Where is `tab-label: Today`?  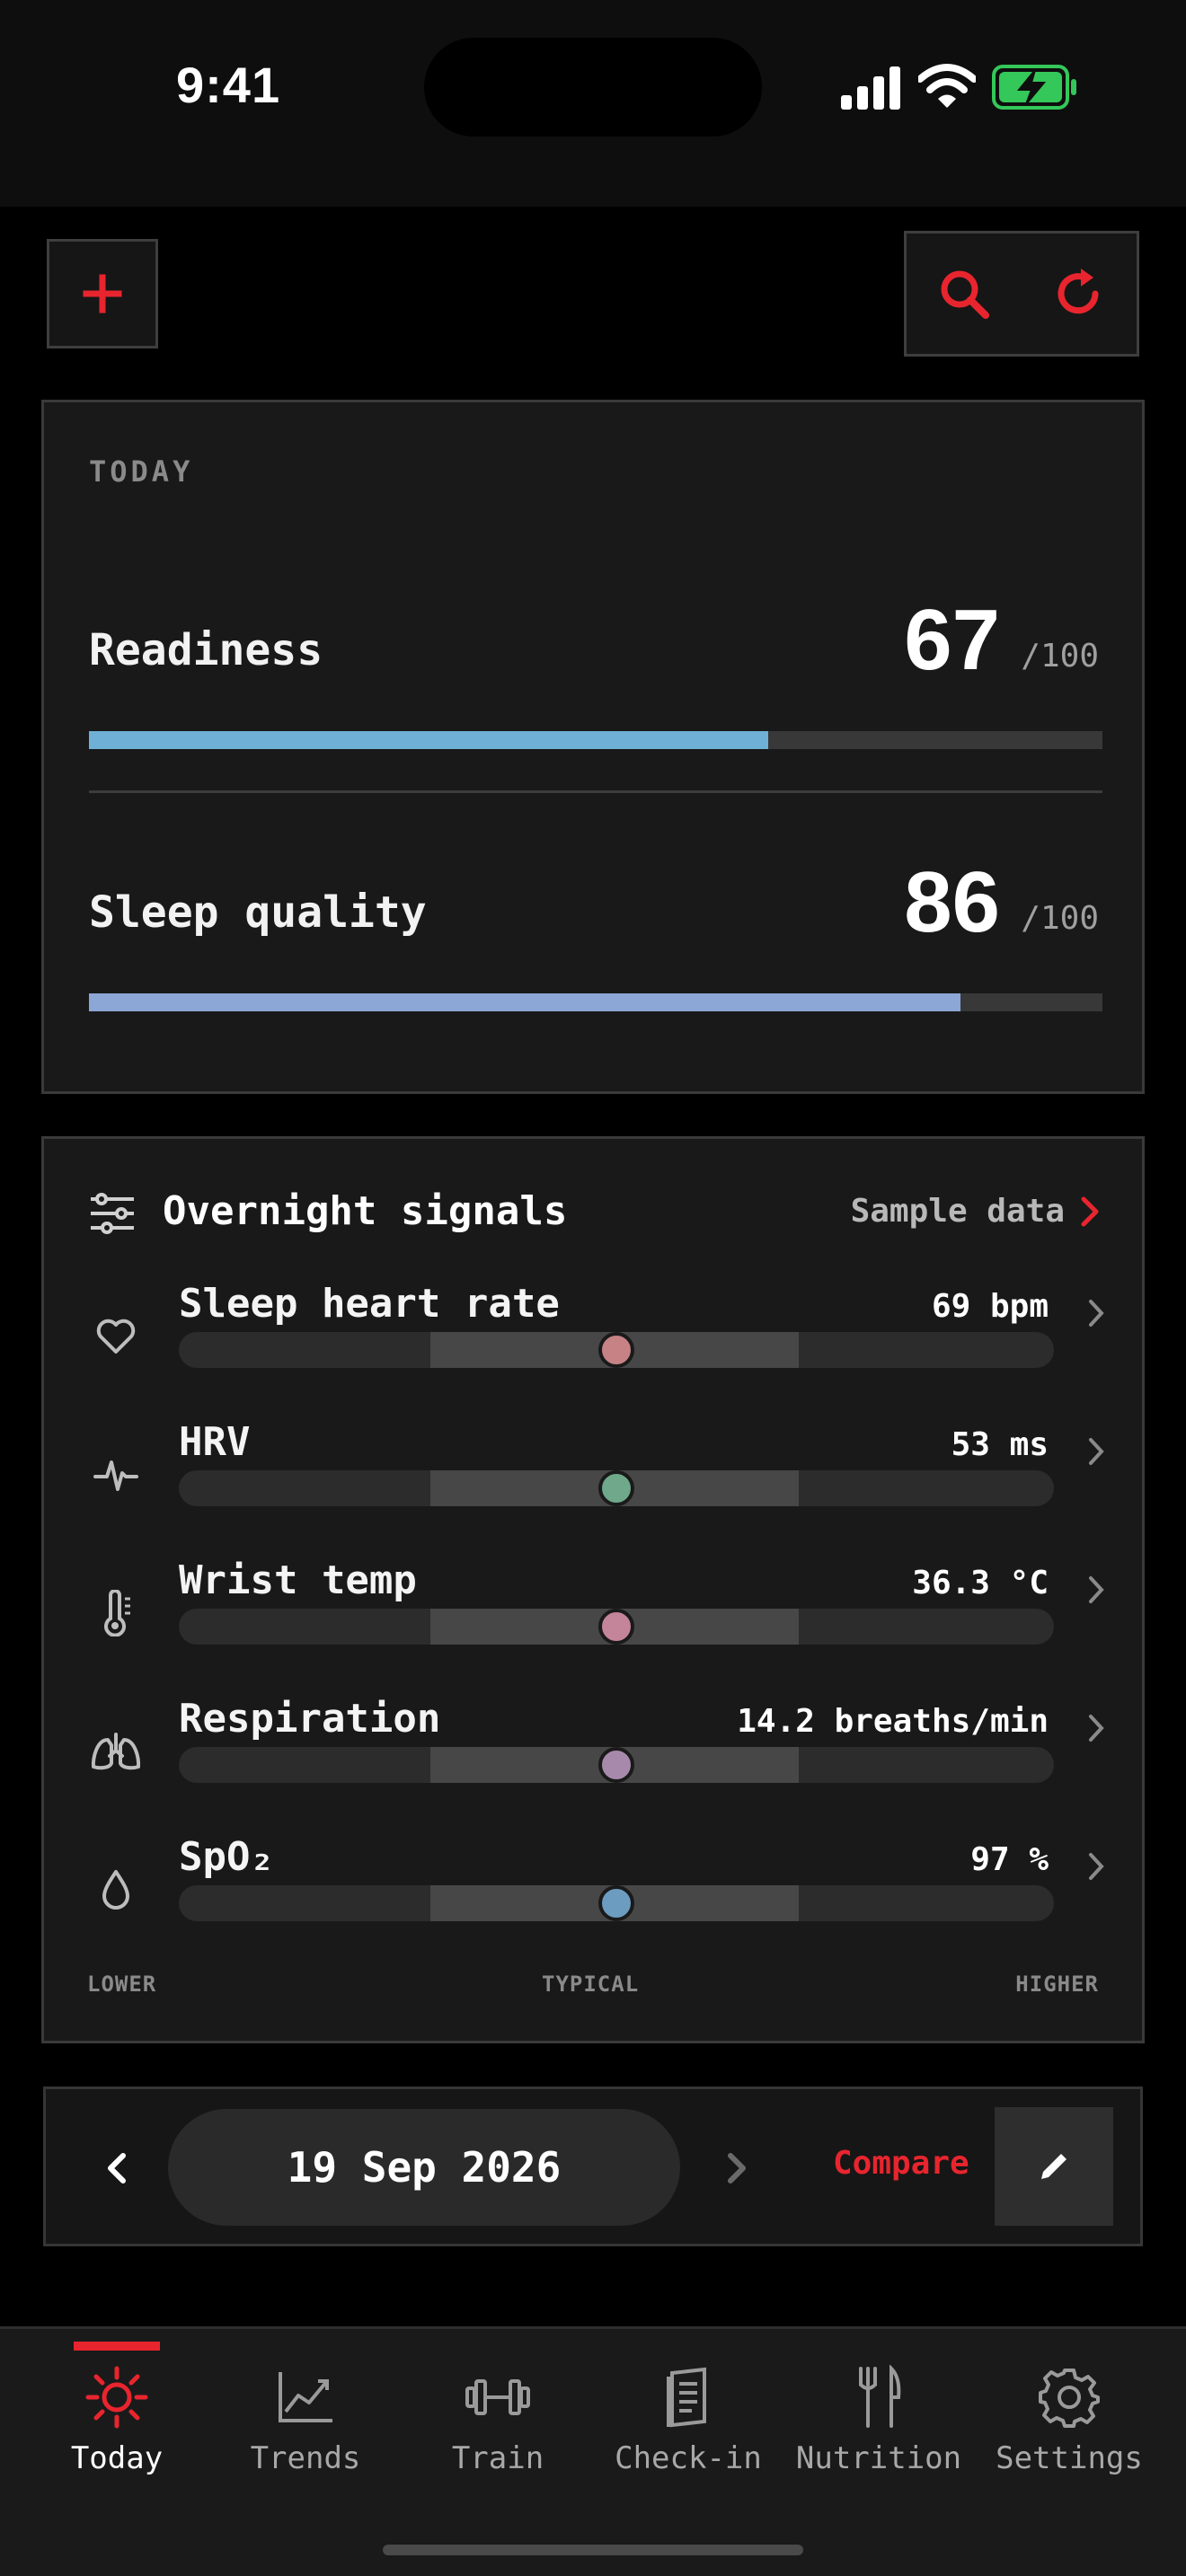
tab-label: Today is located at coordinates (117, 2458).